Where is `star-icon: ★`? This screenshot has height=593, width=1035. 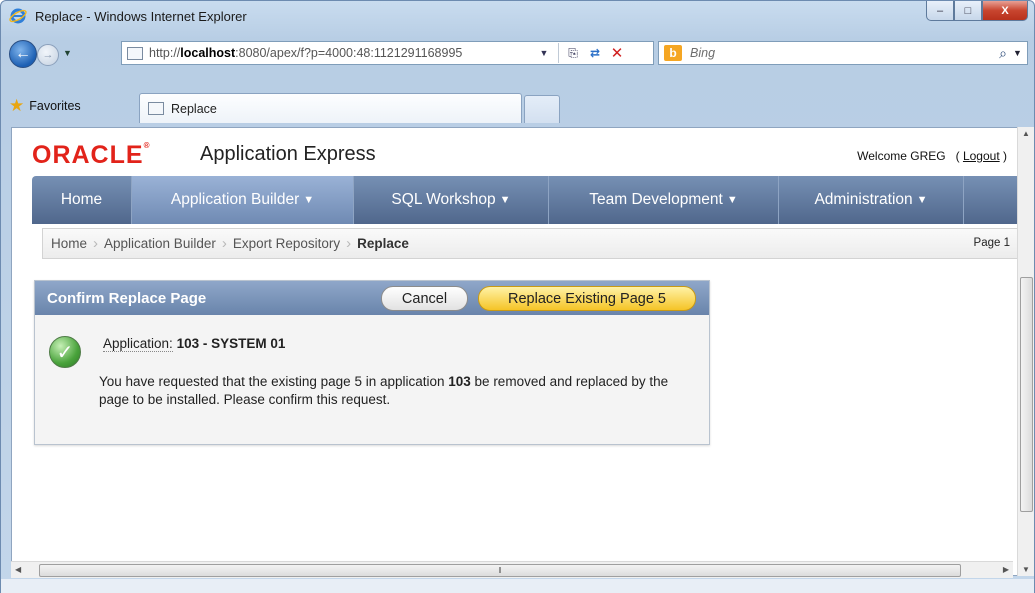 star-icon: ★ is located at coordinates (17, 105).